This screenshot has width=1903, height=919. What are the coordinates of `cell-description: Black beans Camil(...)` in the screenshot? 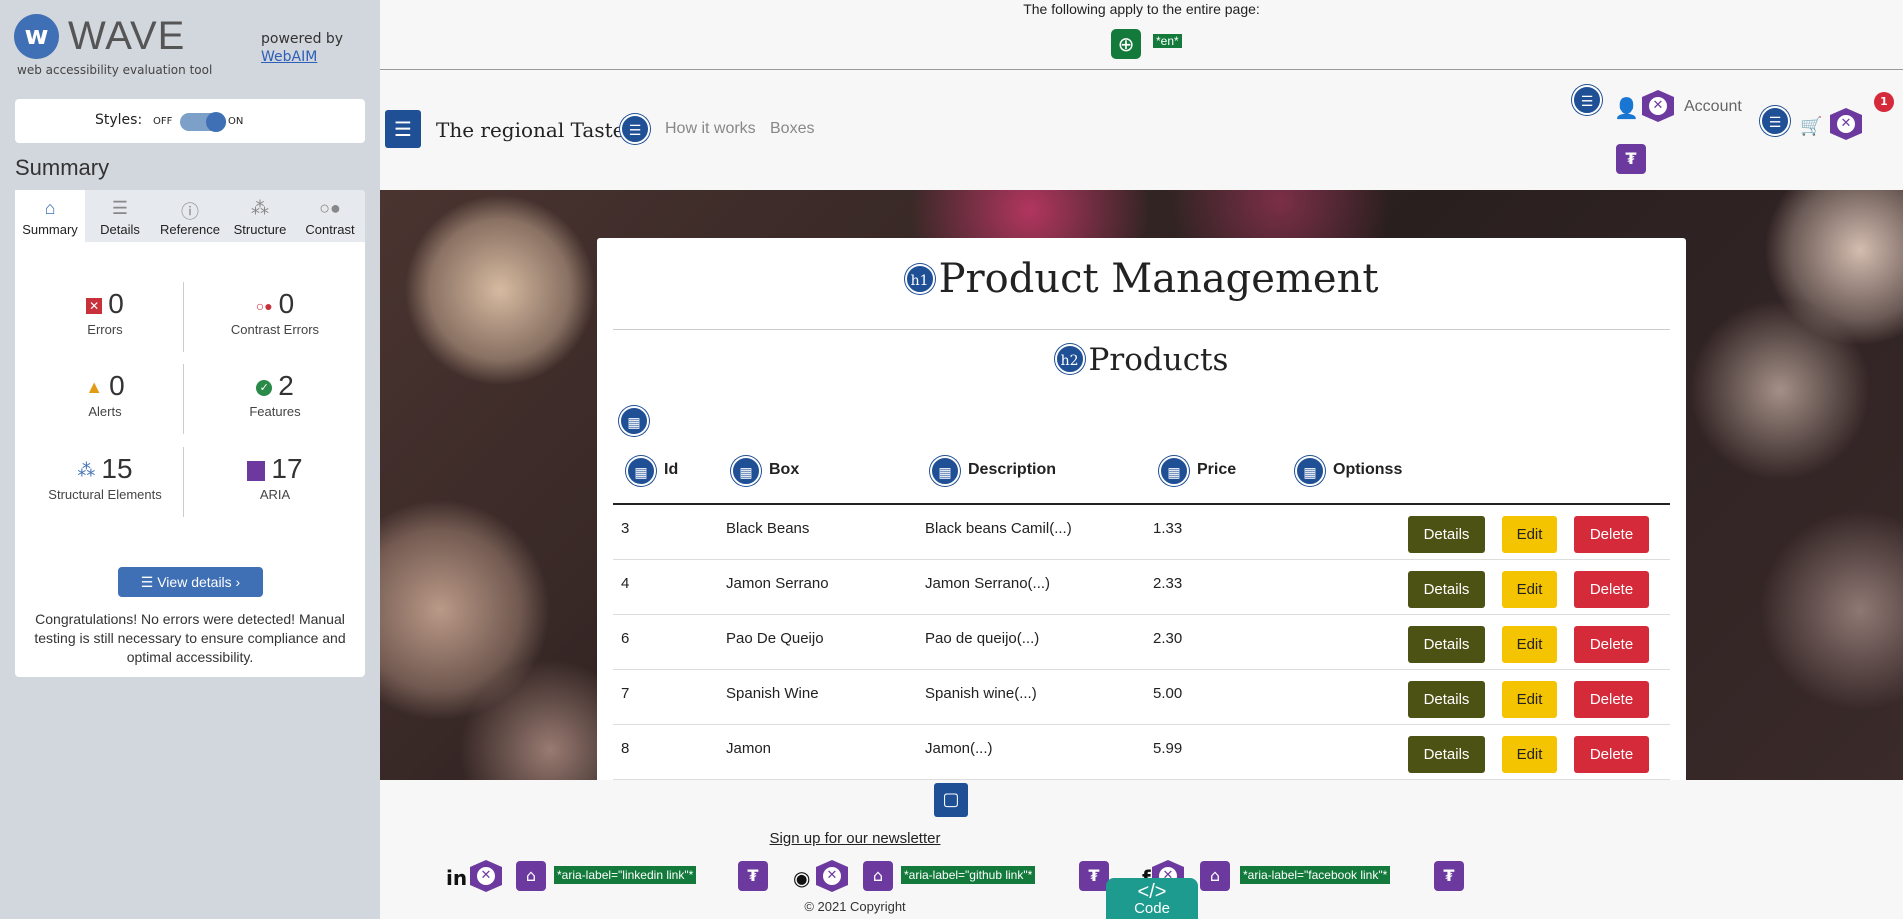 It's located at (998, 528).